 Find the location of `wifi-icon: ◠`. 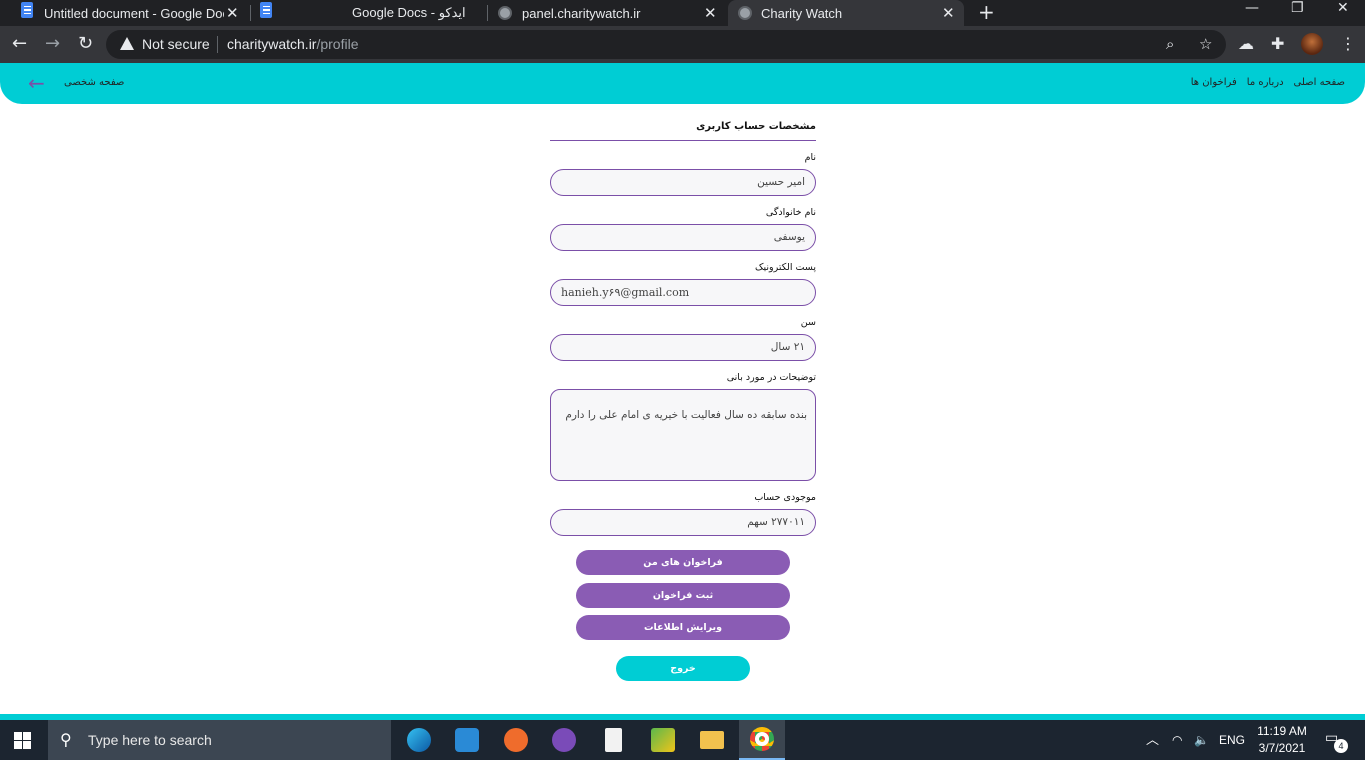

wifi-icon: ◠ is located at coordinates (1177, 740).